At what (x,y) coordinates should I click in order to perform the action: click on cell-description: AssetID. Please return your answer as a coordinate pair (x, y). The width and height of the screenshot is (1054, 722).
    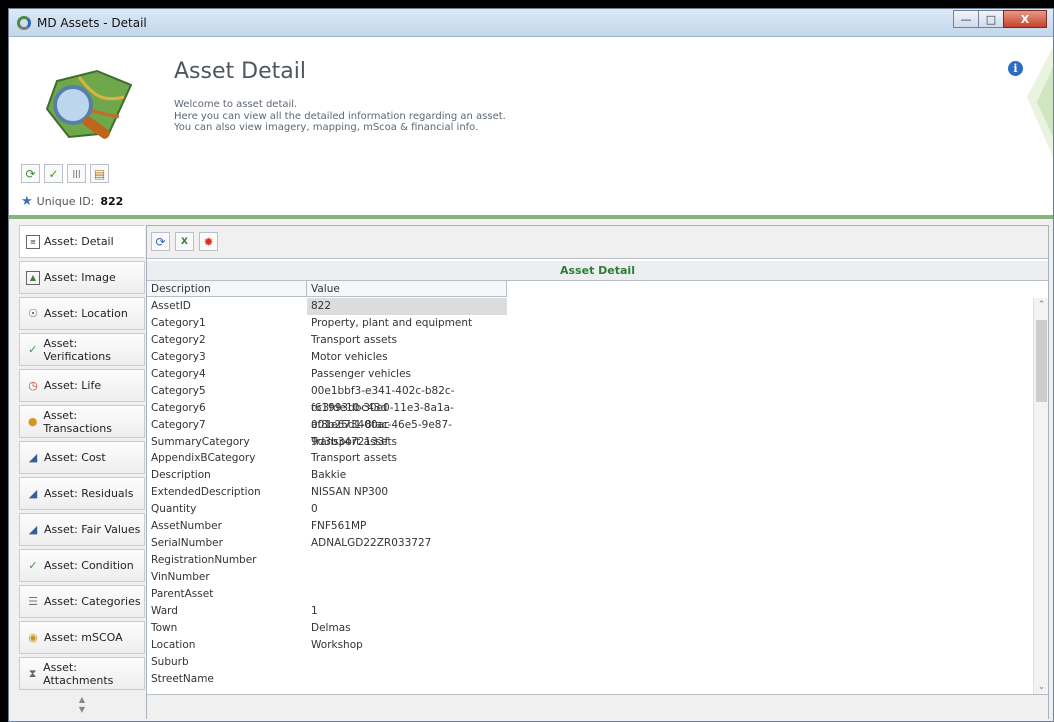
    Looking at the image, I should click on (171, 306).